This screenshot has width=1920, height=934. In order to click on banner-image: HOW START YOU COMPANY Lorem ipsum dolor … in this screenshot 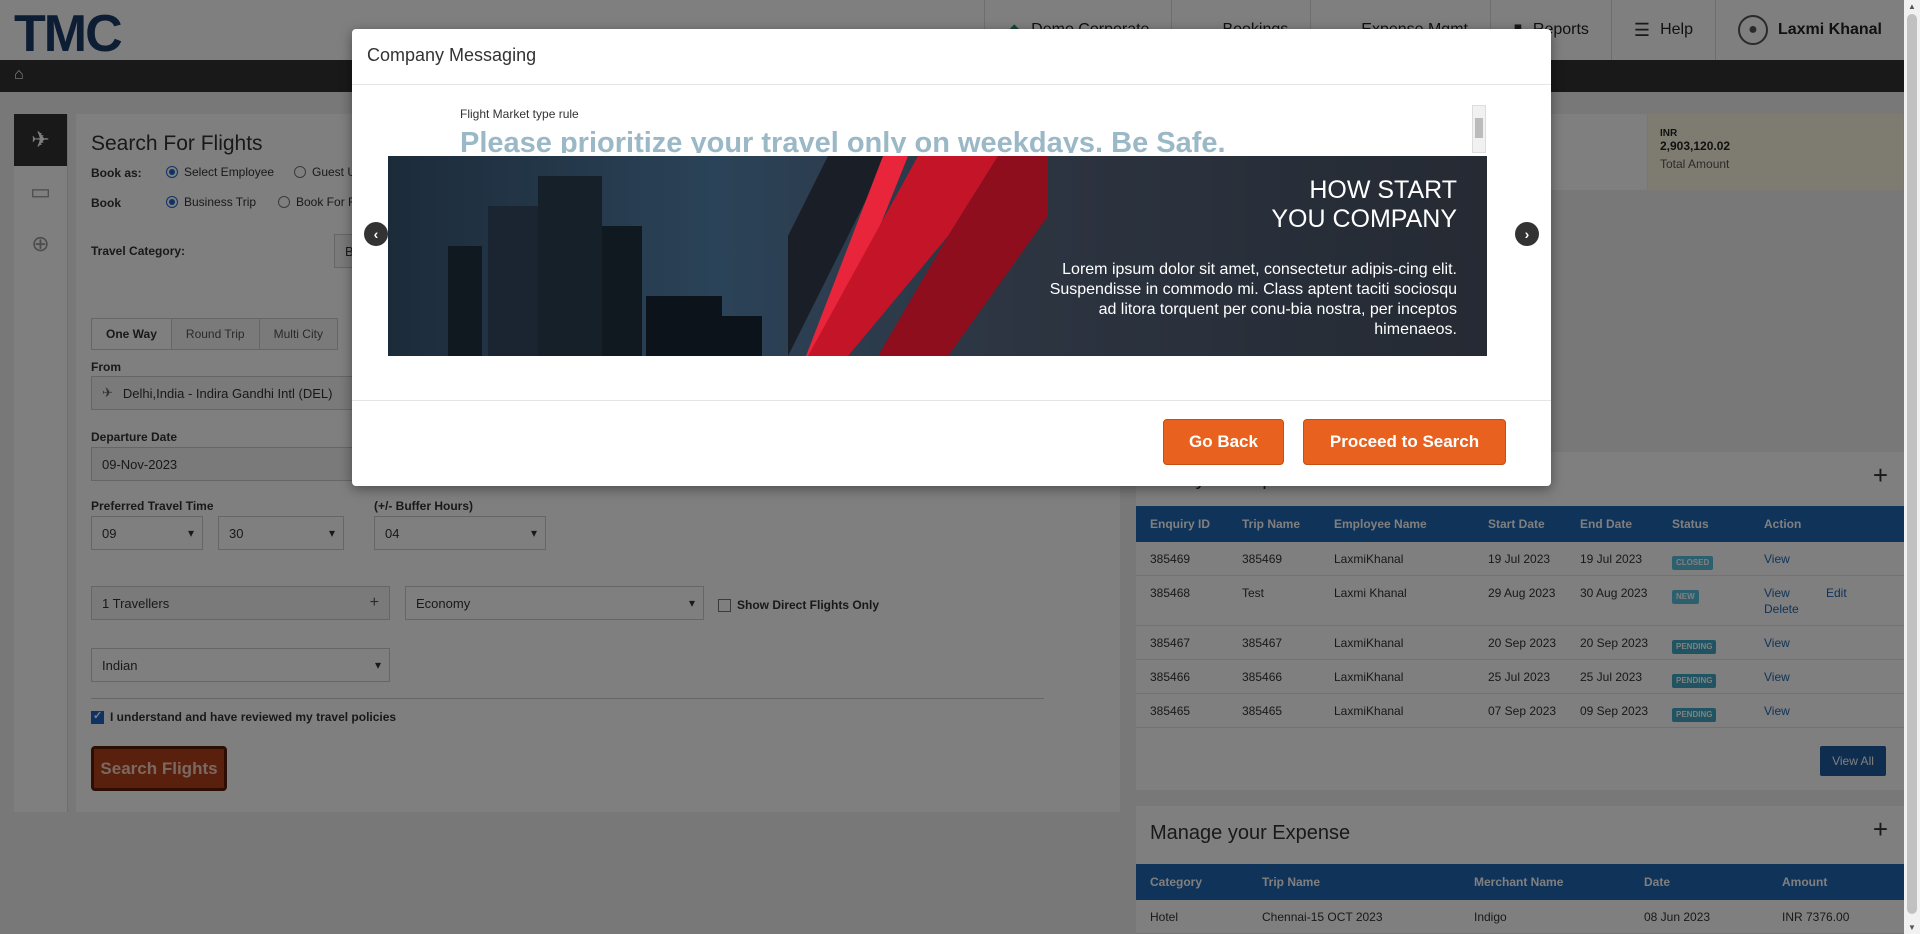, I will do `click(937, 256)`.